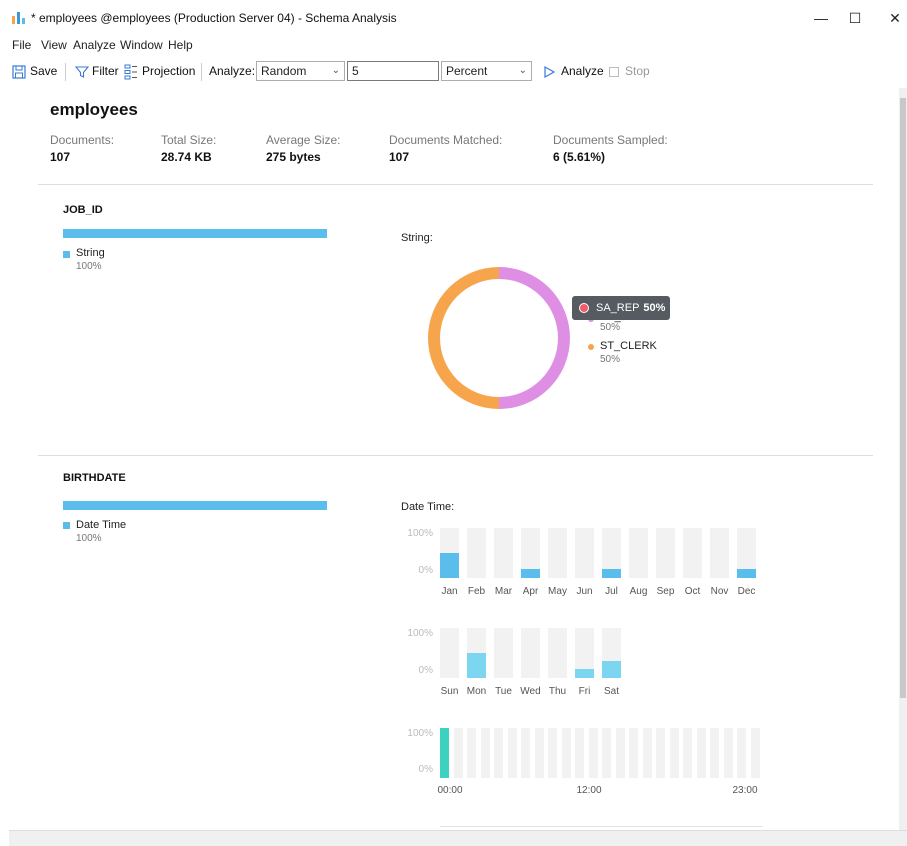 This screenshot has height=846, width=907. Describe the element at coordinates (180, 45) in the screenshot. I see `menu-help: Help` at that location.